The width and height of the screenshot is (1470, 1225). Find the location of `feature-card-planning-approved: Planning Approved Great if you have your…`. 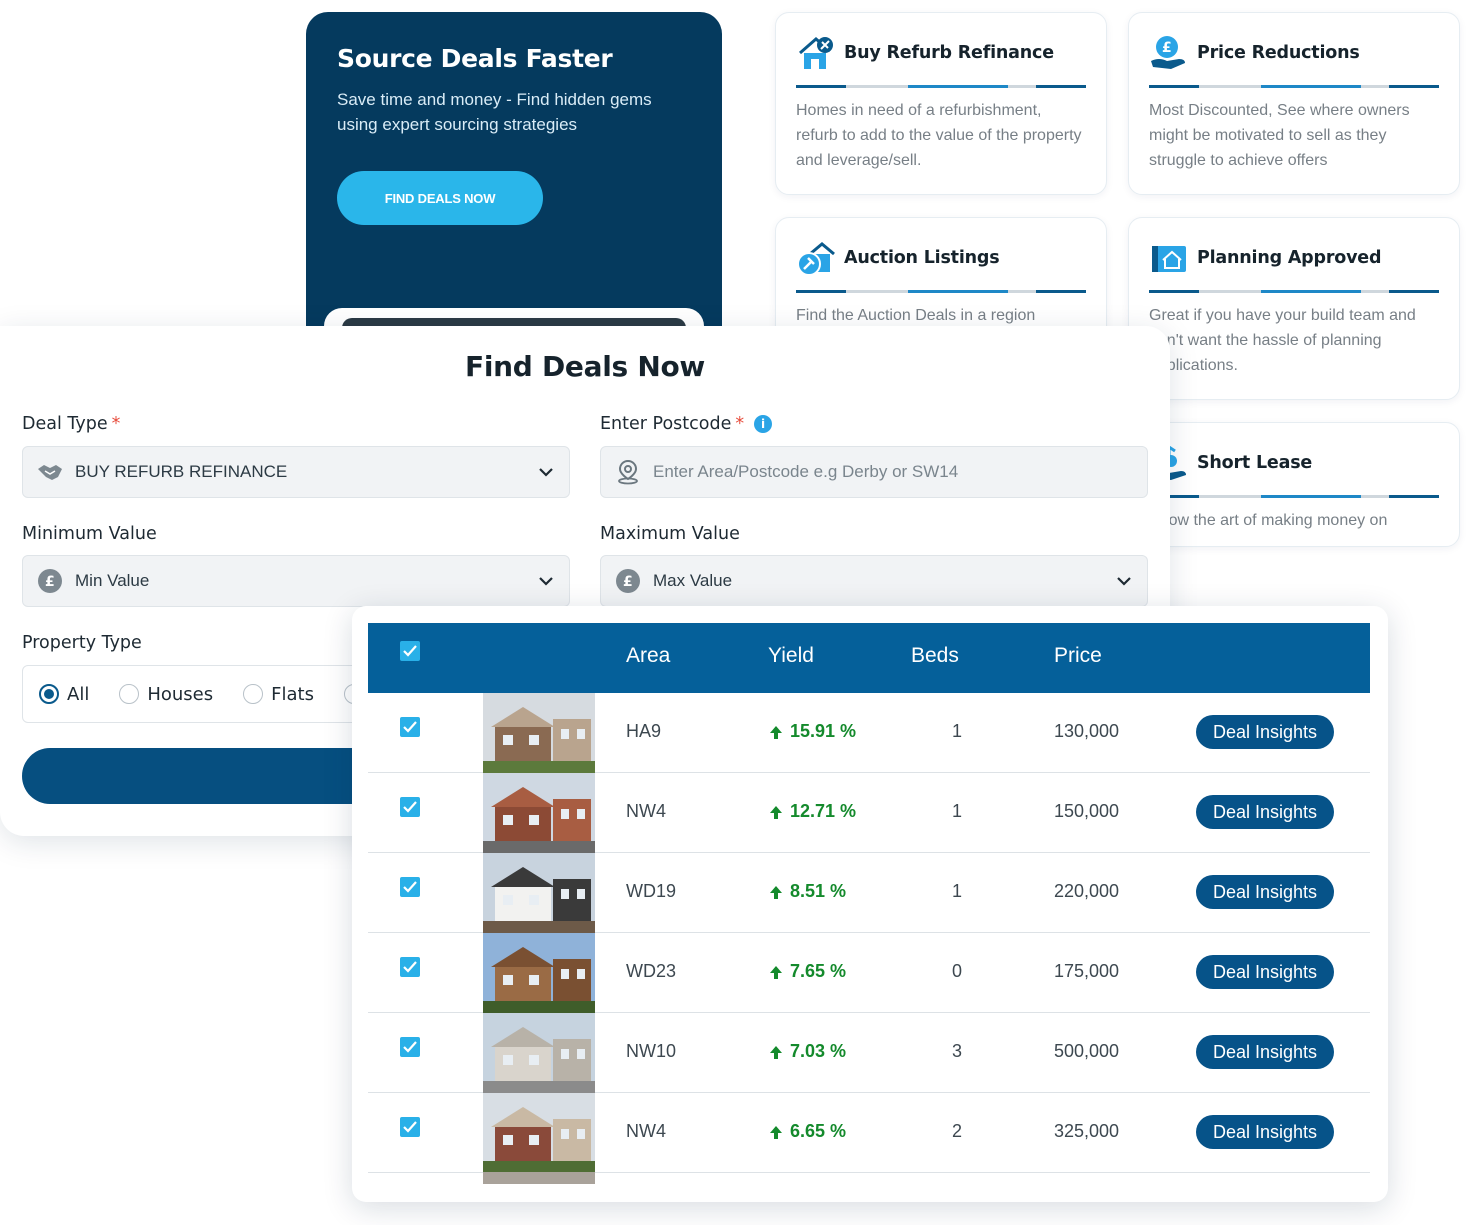

feature-card-planning-approved: Planning Approved Great if you have your… is located at coordinates (1294, 308).